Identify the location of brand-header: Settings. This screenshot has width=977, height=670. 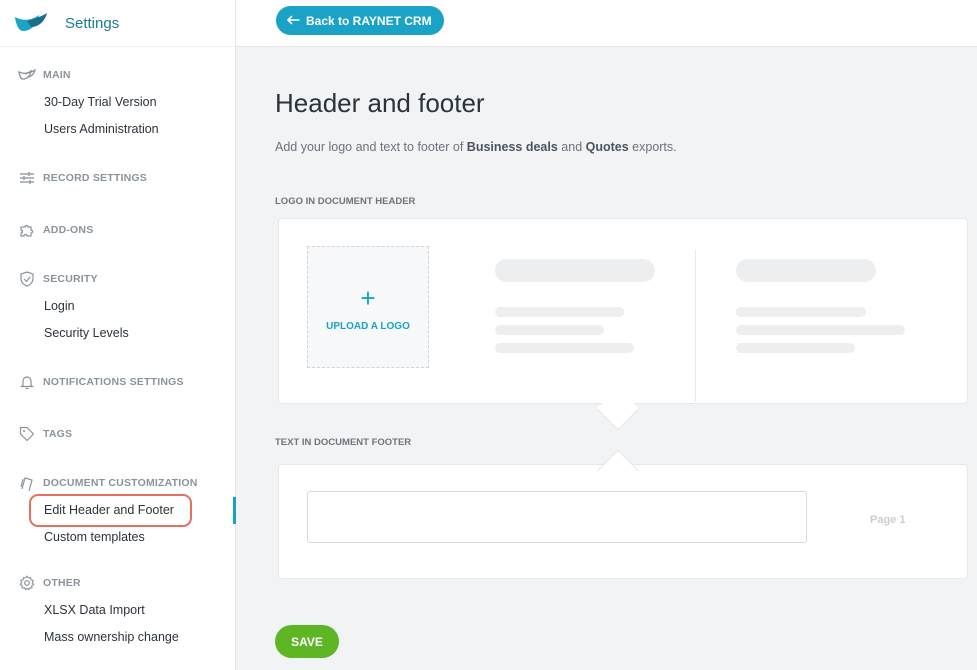
(117, 23).